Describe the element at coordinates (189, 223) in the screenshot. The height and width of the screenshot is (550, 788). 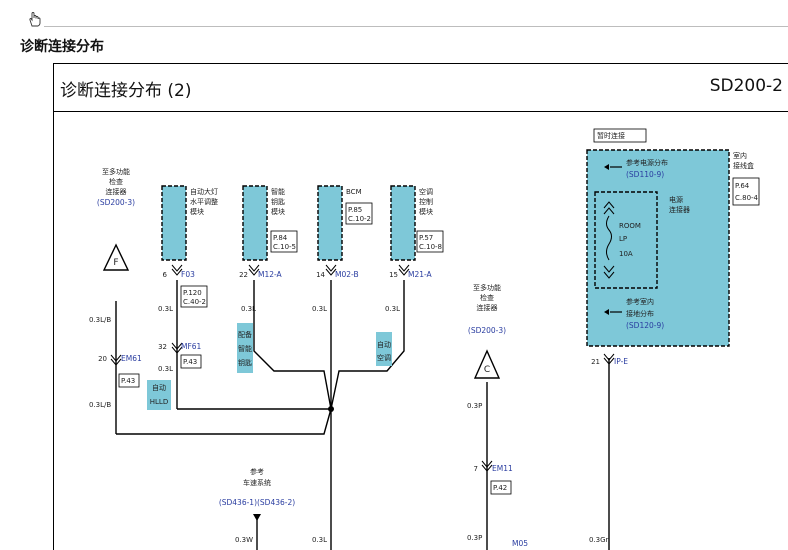
I see `module-hlld: 自动大灯 水平调整 模块` at that location.